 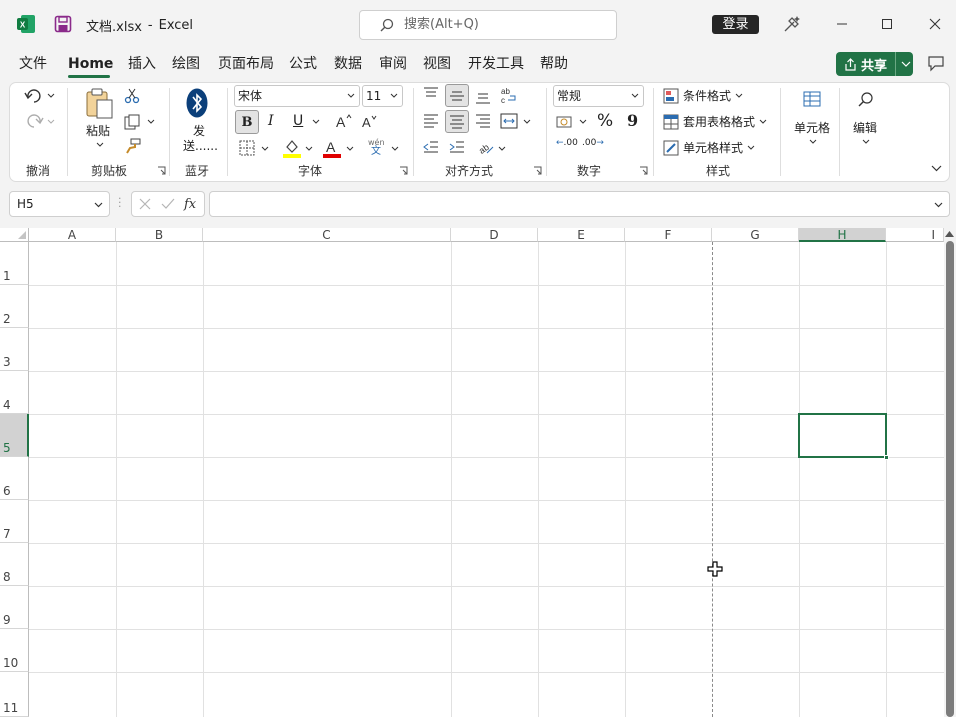 I want to click on font-launcher-icon, so click(x=403, y=170).